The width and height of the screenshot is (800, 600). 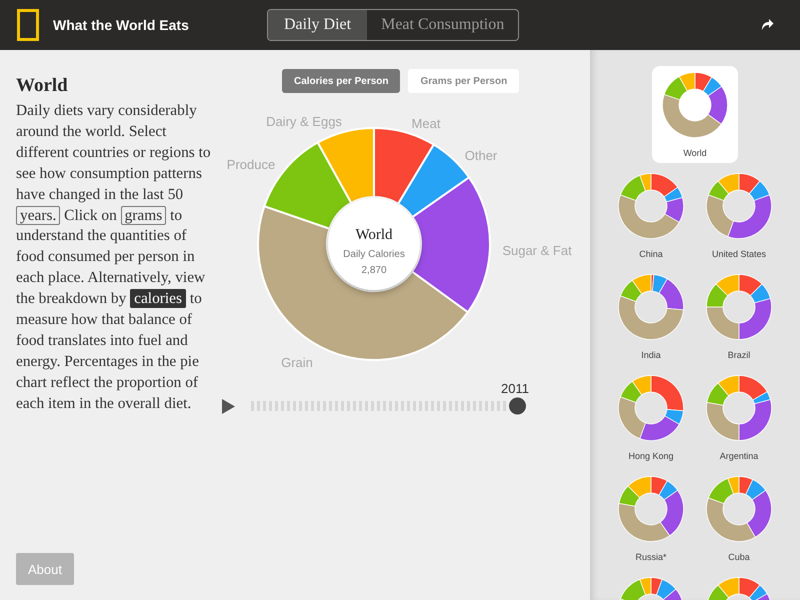 What do you see at coordinates (28, 25) in the screenshot?
I see `logo-icon` at bounding box center [28, 25].